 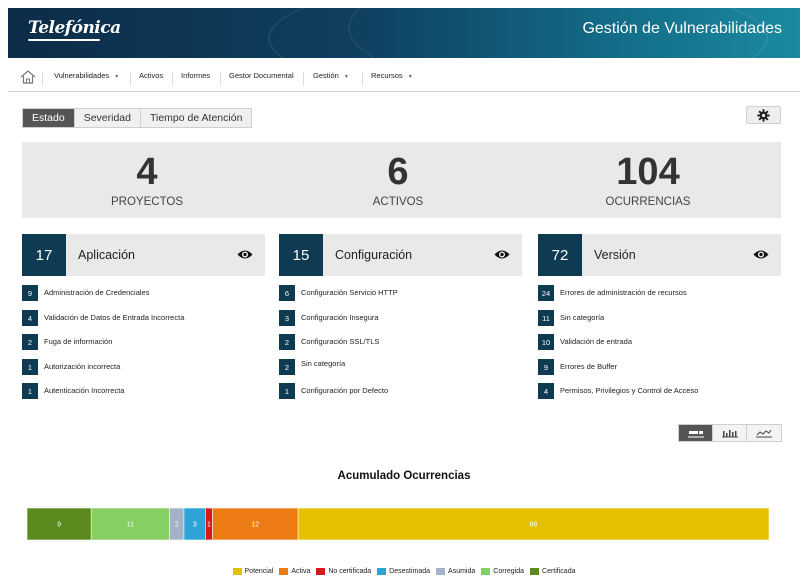 What do you see at coordinates (398, 524) in the screenshot?
I see `stacked-bar-chart: 9 11 2 3 1 12 66` at bounding box center [398, 524].